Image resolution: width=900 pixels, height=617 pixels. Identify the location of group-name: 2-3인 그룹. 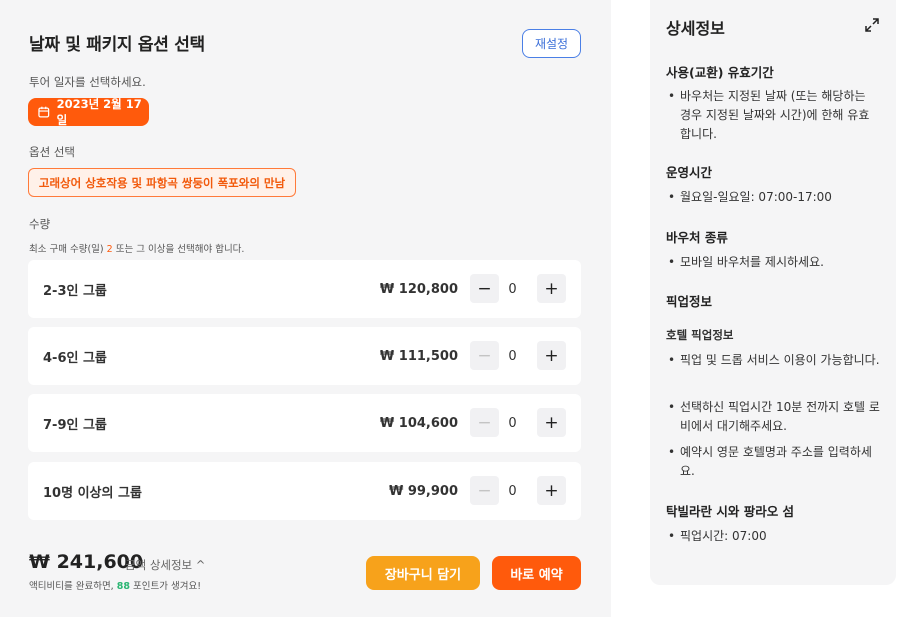
(75, 291).